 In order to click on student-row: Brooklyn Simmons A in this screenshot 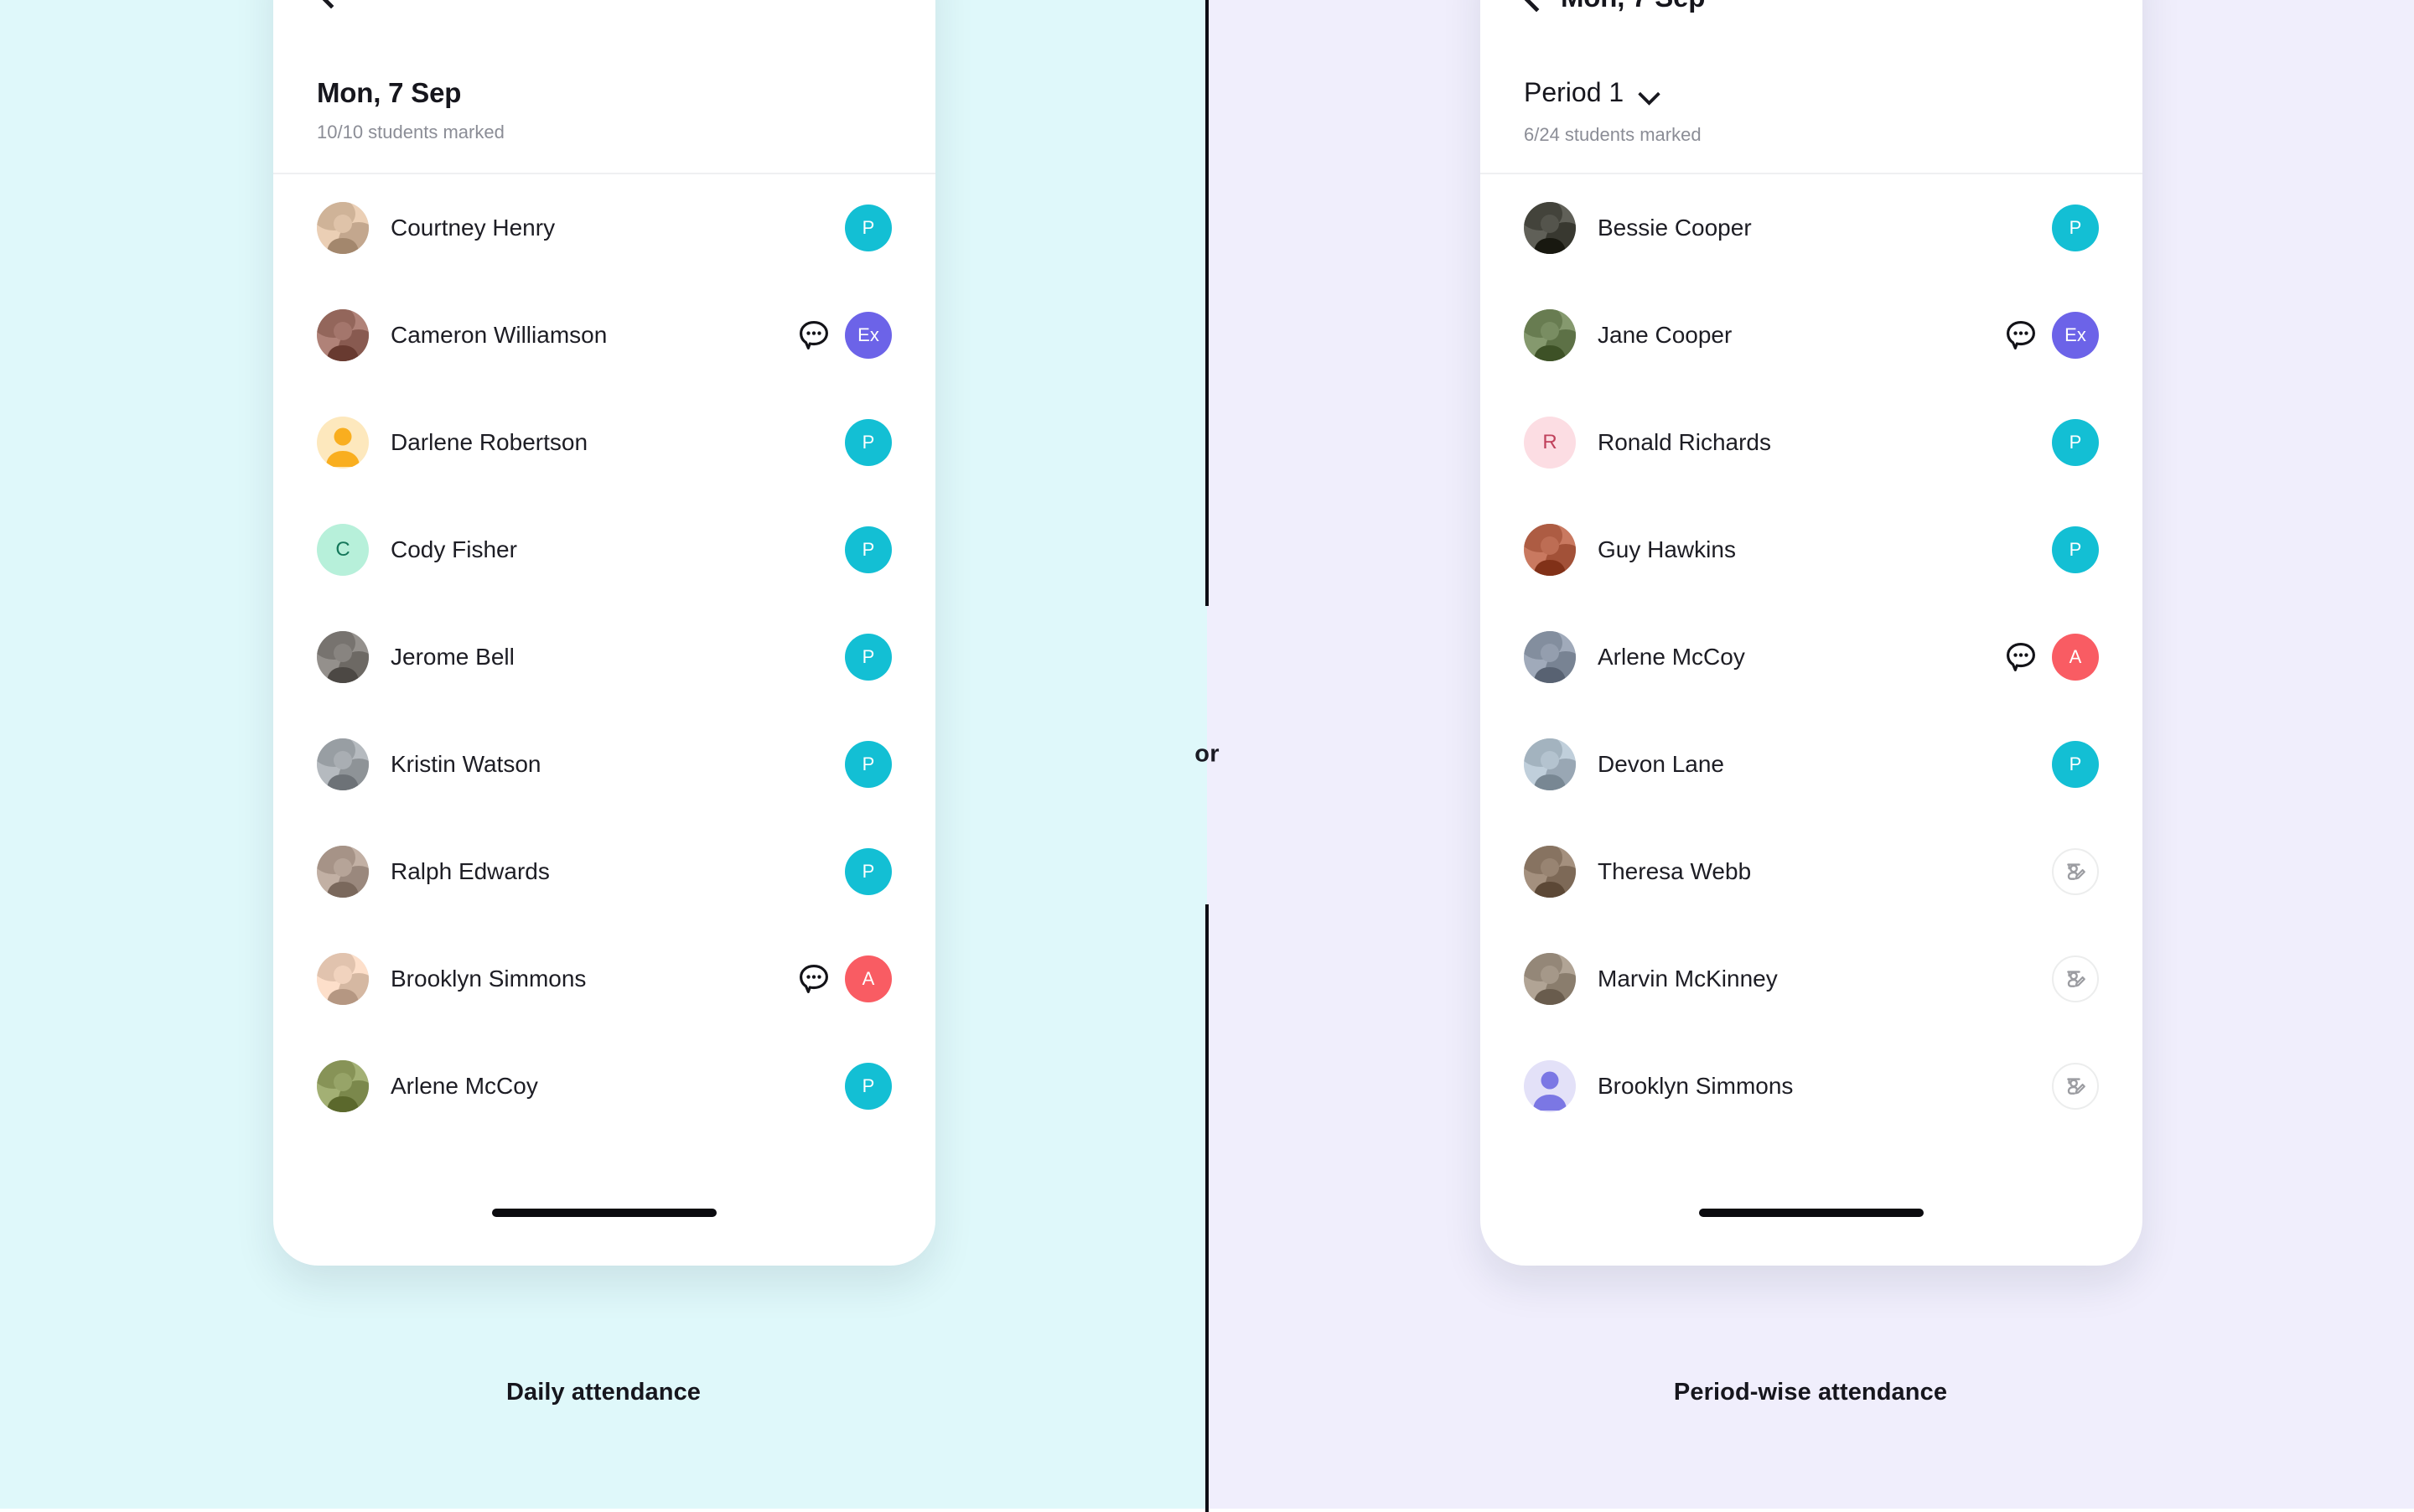, I will do `click(604, 979)`.